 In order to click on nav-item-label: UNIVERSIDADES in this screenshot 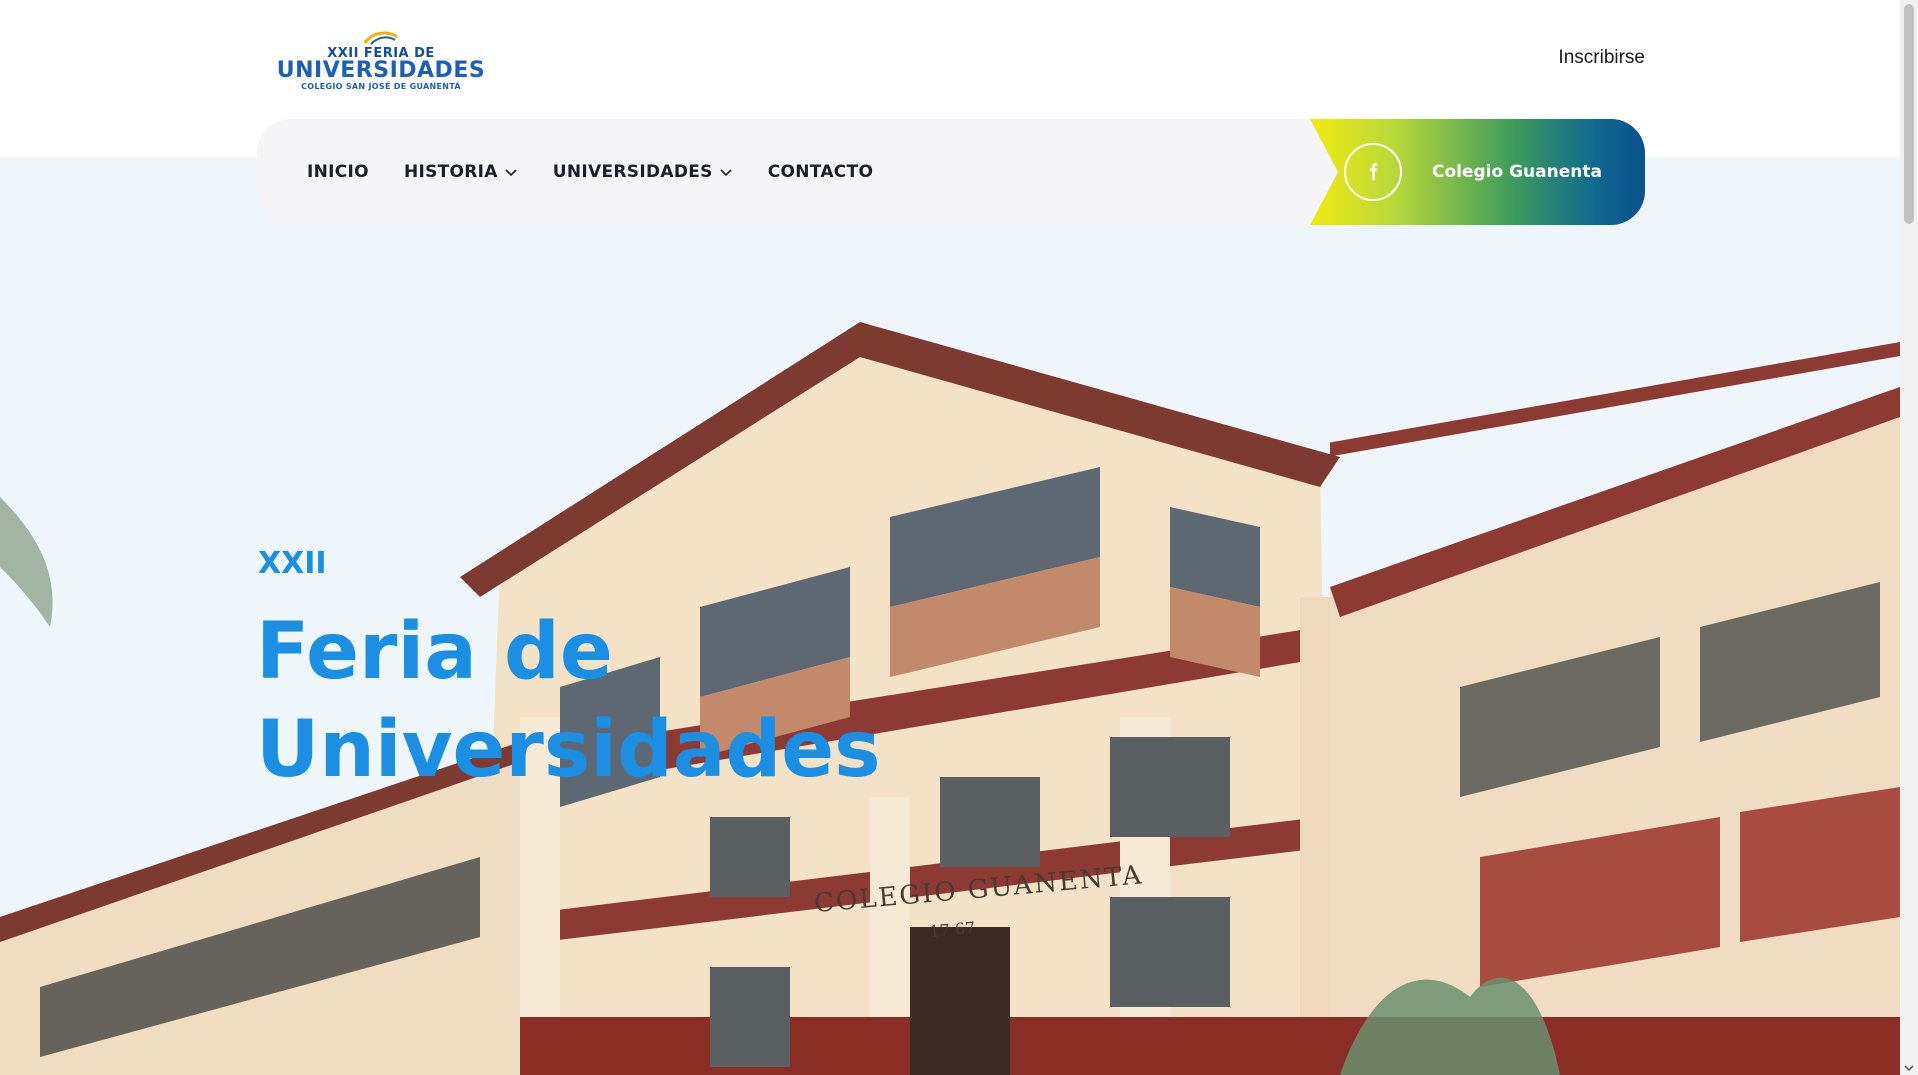, I will do `click(632, 172)`.